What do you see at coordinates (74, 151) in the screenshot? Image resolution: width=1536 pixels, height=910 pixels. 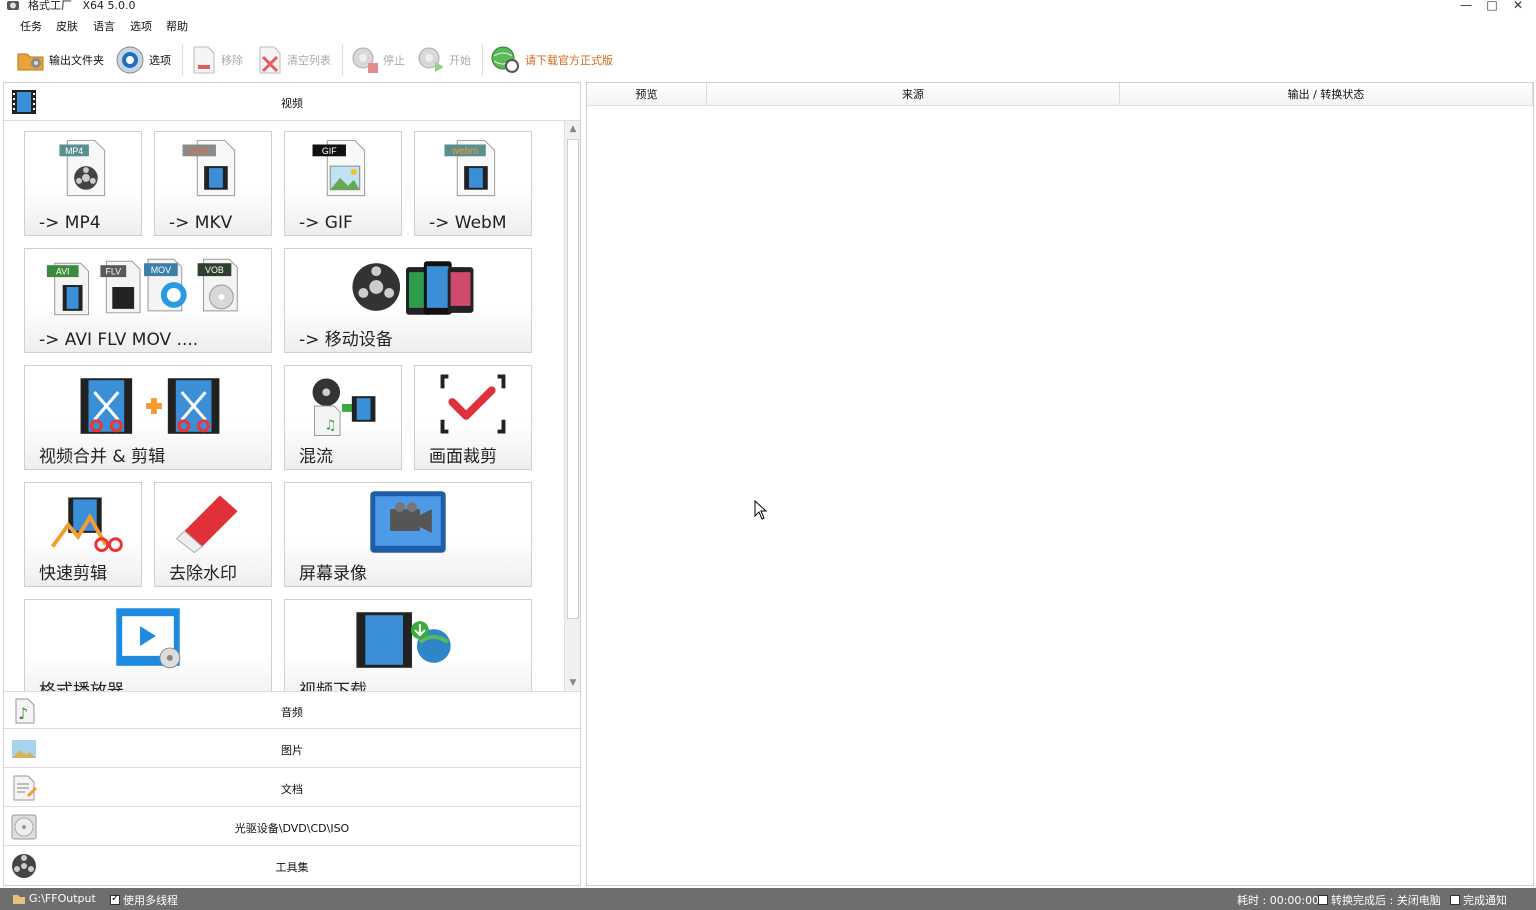 I see `svg-text: MP4` at bounding box center [74, 151].